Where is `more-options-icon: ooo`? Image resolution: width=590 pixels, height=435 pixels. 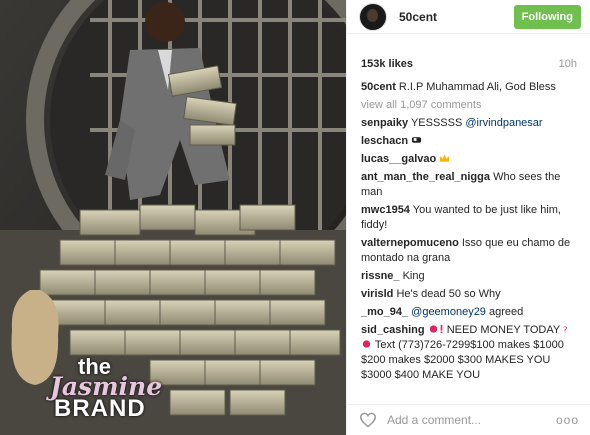 more-options-icon: ooo is located at coordinates (567, 420).